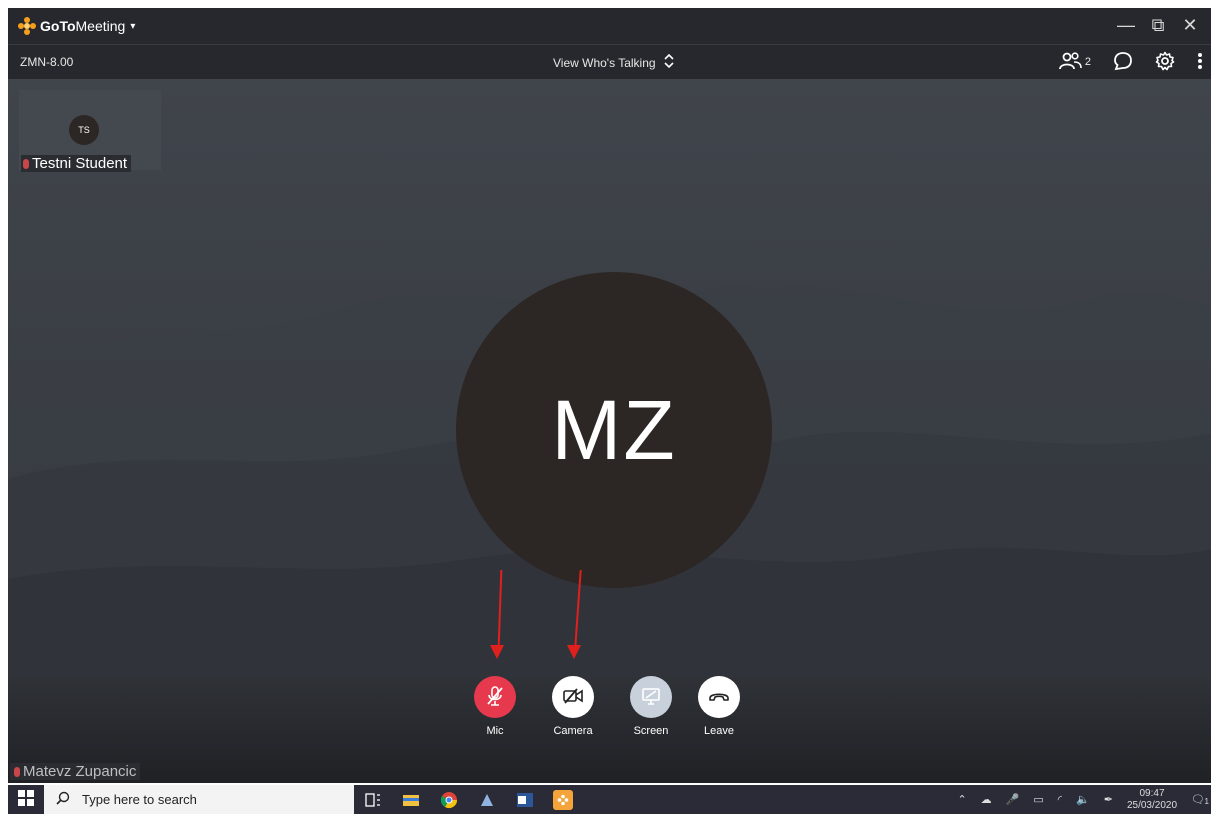  What do you see at coordinates (47, 62) in the screenshot?
I see `meeting-id: ZMN-8.00` at bounding box center [47, 62].